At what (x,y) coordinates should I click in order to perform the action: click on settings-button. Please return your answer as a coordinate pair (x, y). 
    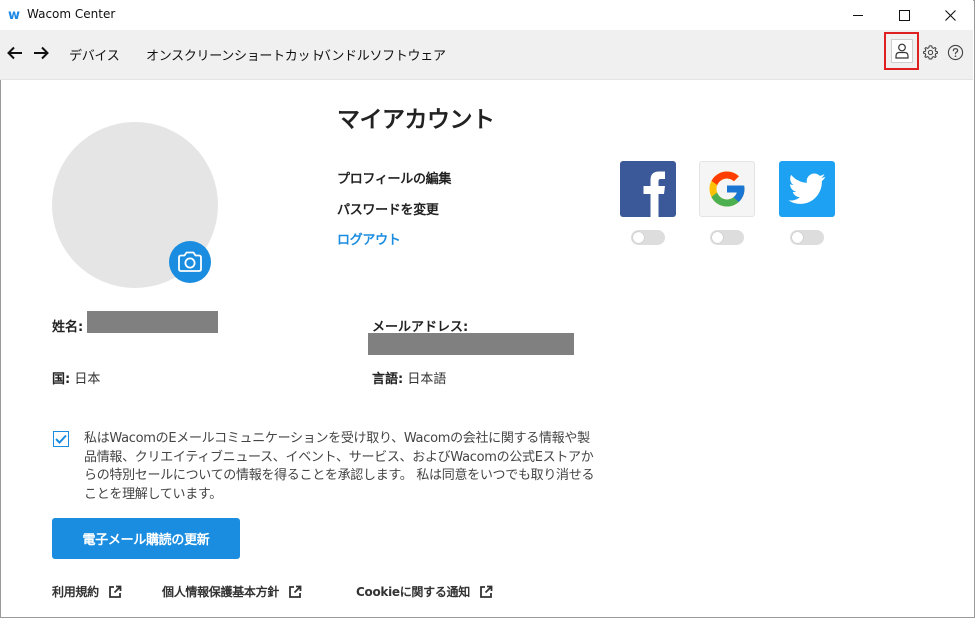
    Looking at the image, I should click on (930, 52).